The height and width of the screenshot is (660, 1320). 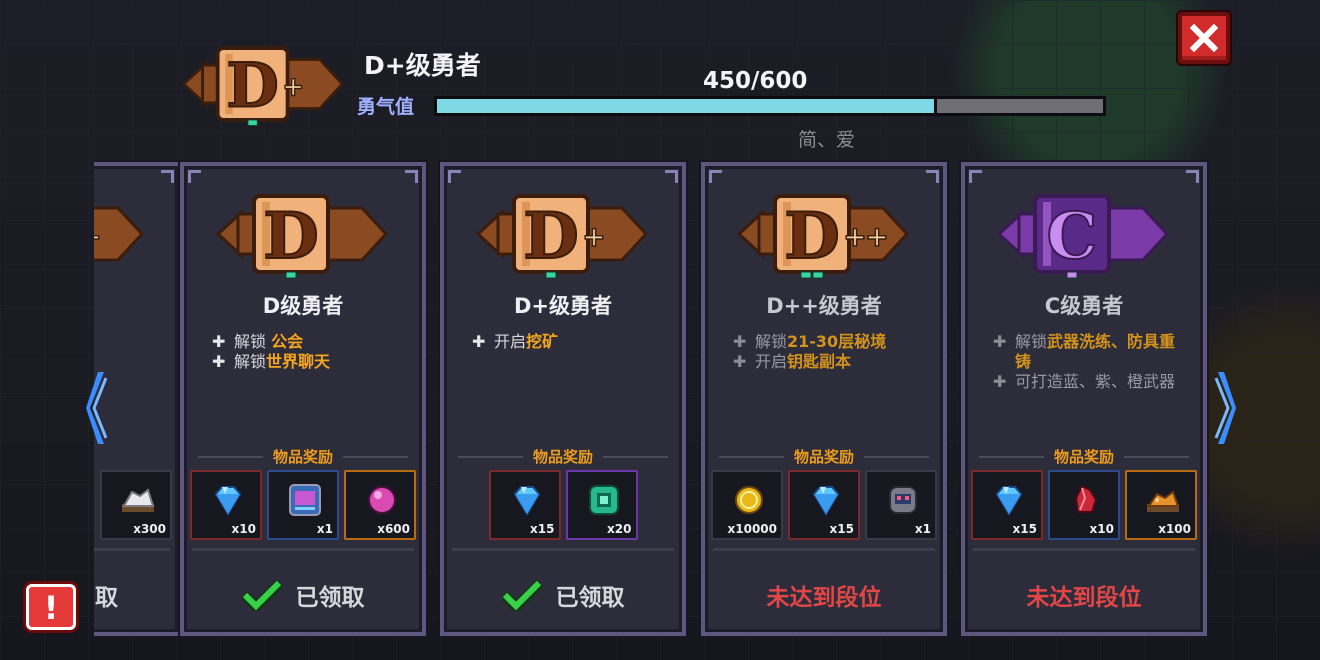 I want to click on perk-list: ✚ 解锁21-30层秘境 ✚ 开启钥匙副本, so click(x=830, y=352).